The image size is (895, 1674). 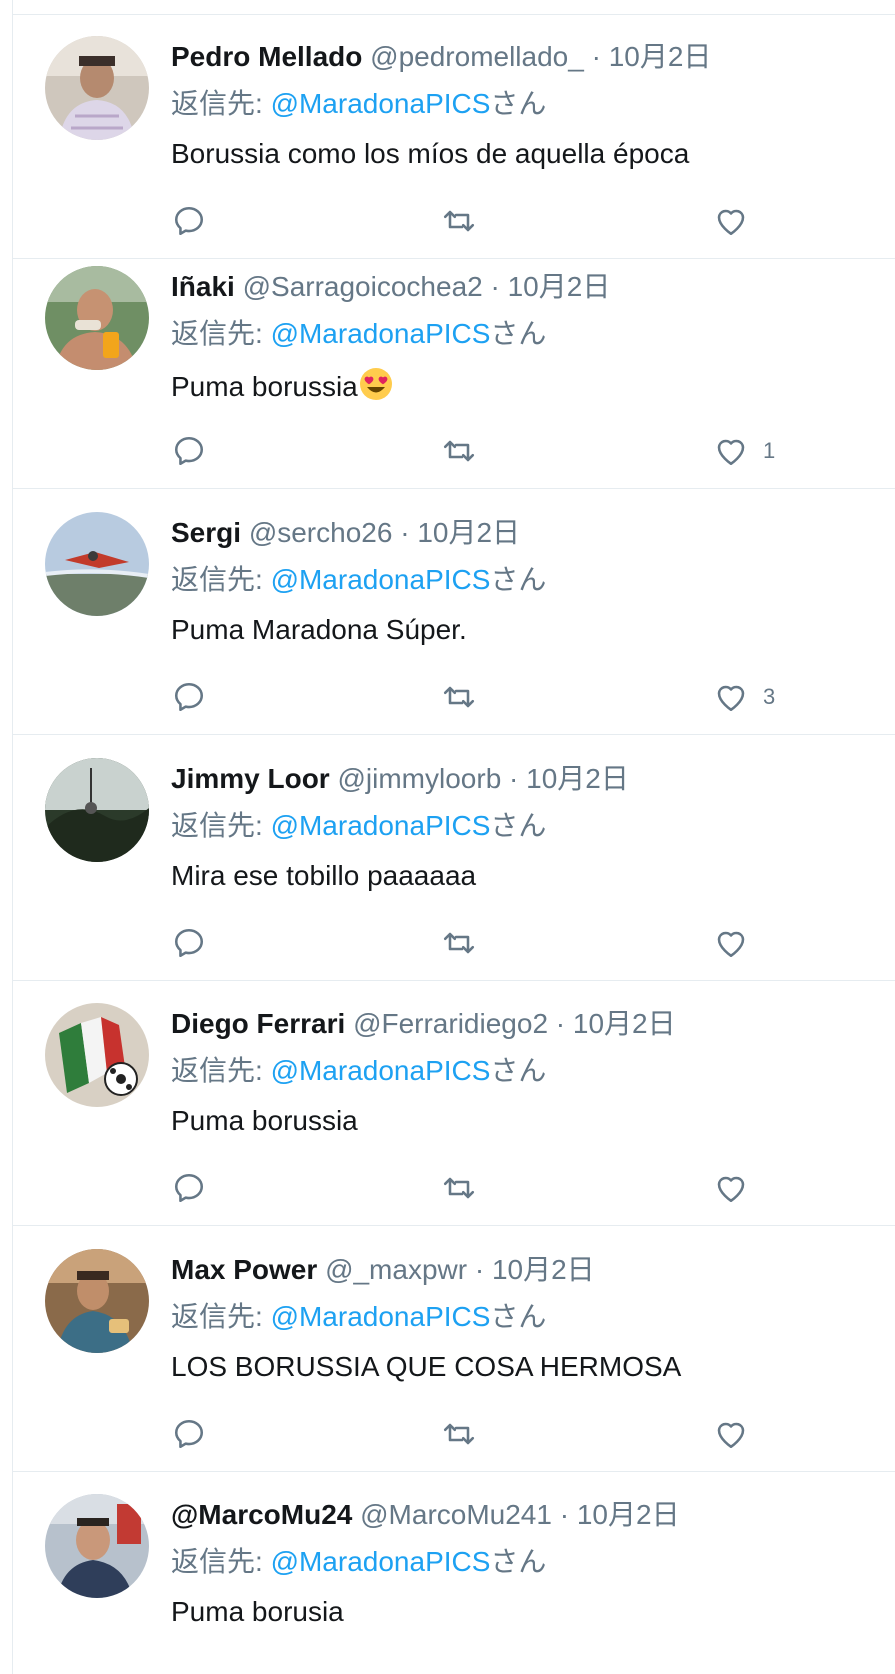 I want to click on tweet-text-content: Puma borusia, so click(x=257, y=1611).